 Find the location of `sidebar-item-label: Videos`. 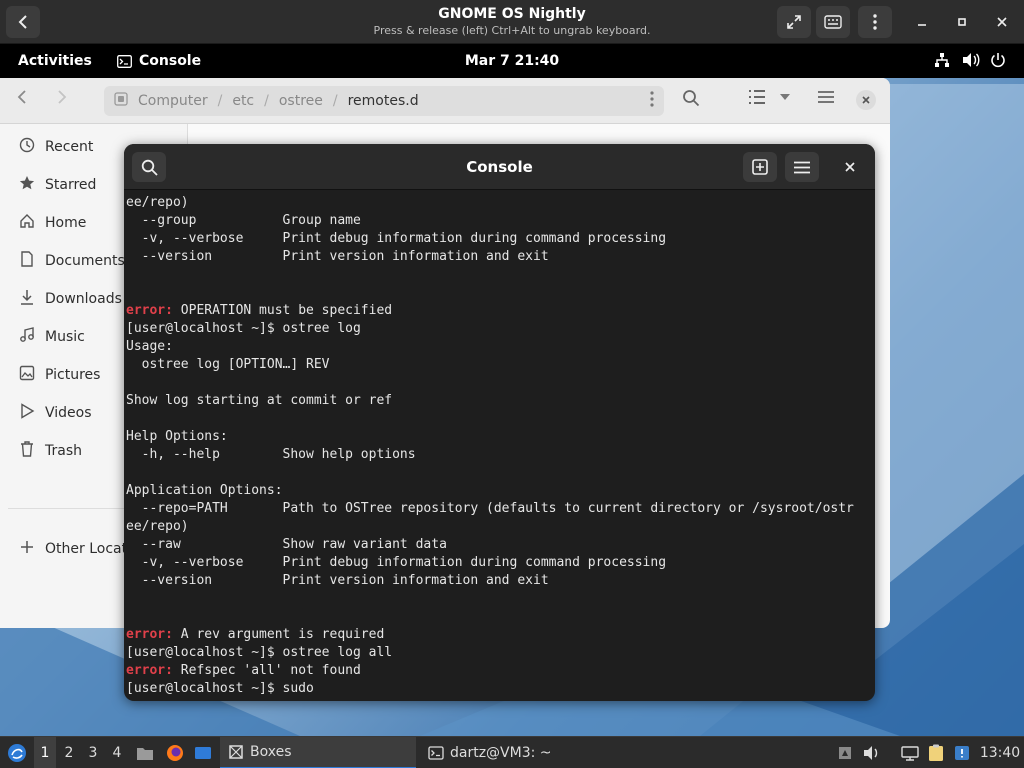

sidebar-item-label: Videos is located at coordinates (68, 413).